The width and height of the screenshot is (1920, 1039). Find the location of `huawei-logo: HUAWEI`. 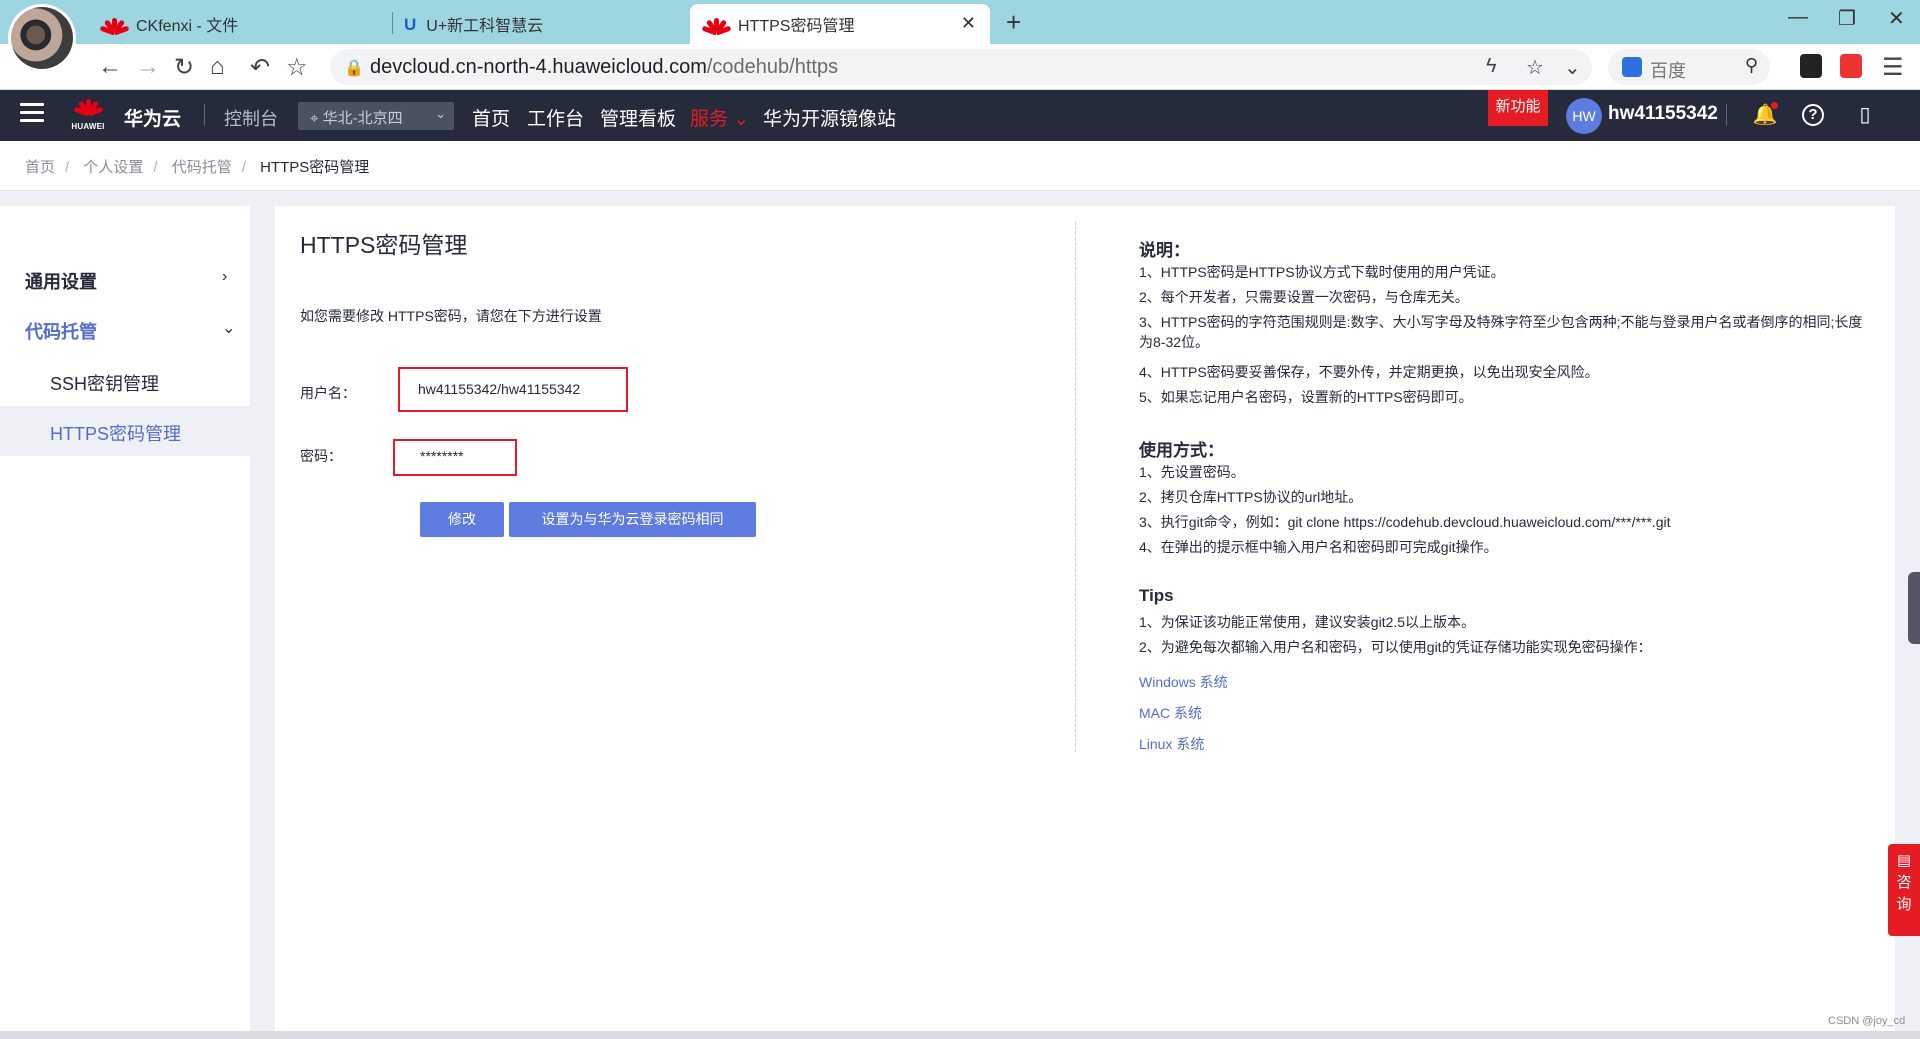

huawei-logo: HUAWEI is located at coordinates (88, 116).